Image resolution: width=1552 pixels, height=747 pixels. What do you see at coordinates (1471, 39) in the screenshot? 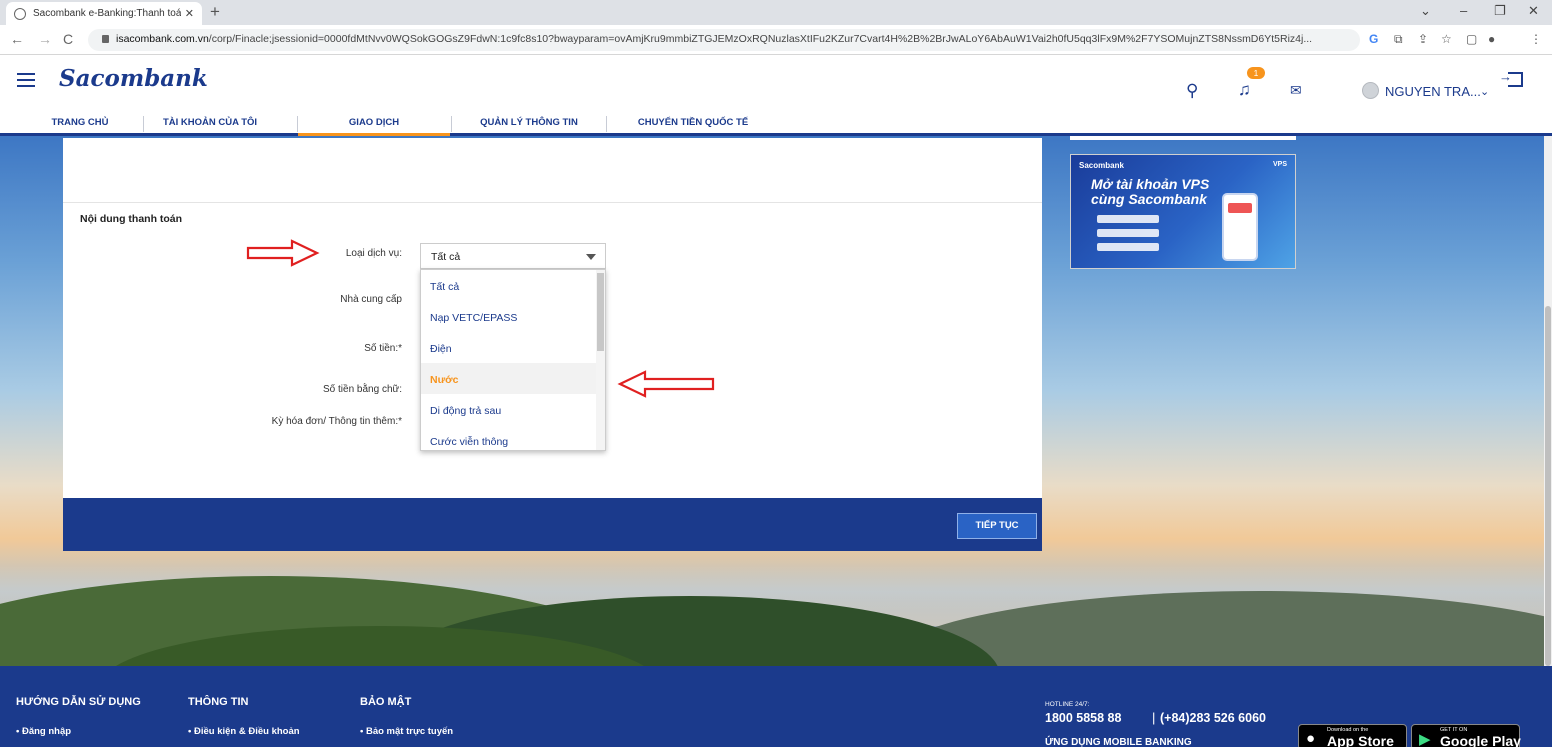
I see `side-panel-icon: ▢` at bounding box center [1471, 39].